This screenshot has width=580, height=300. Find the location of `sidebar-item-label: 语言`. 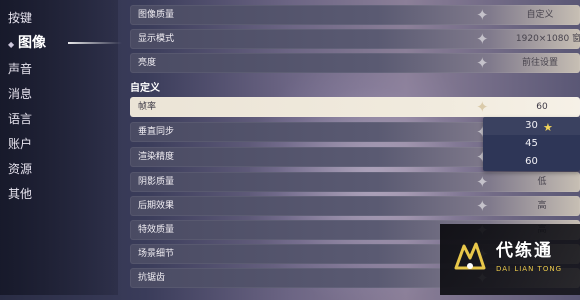

sidebar-item-label: 语言 is located at coordinates (20, 119).